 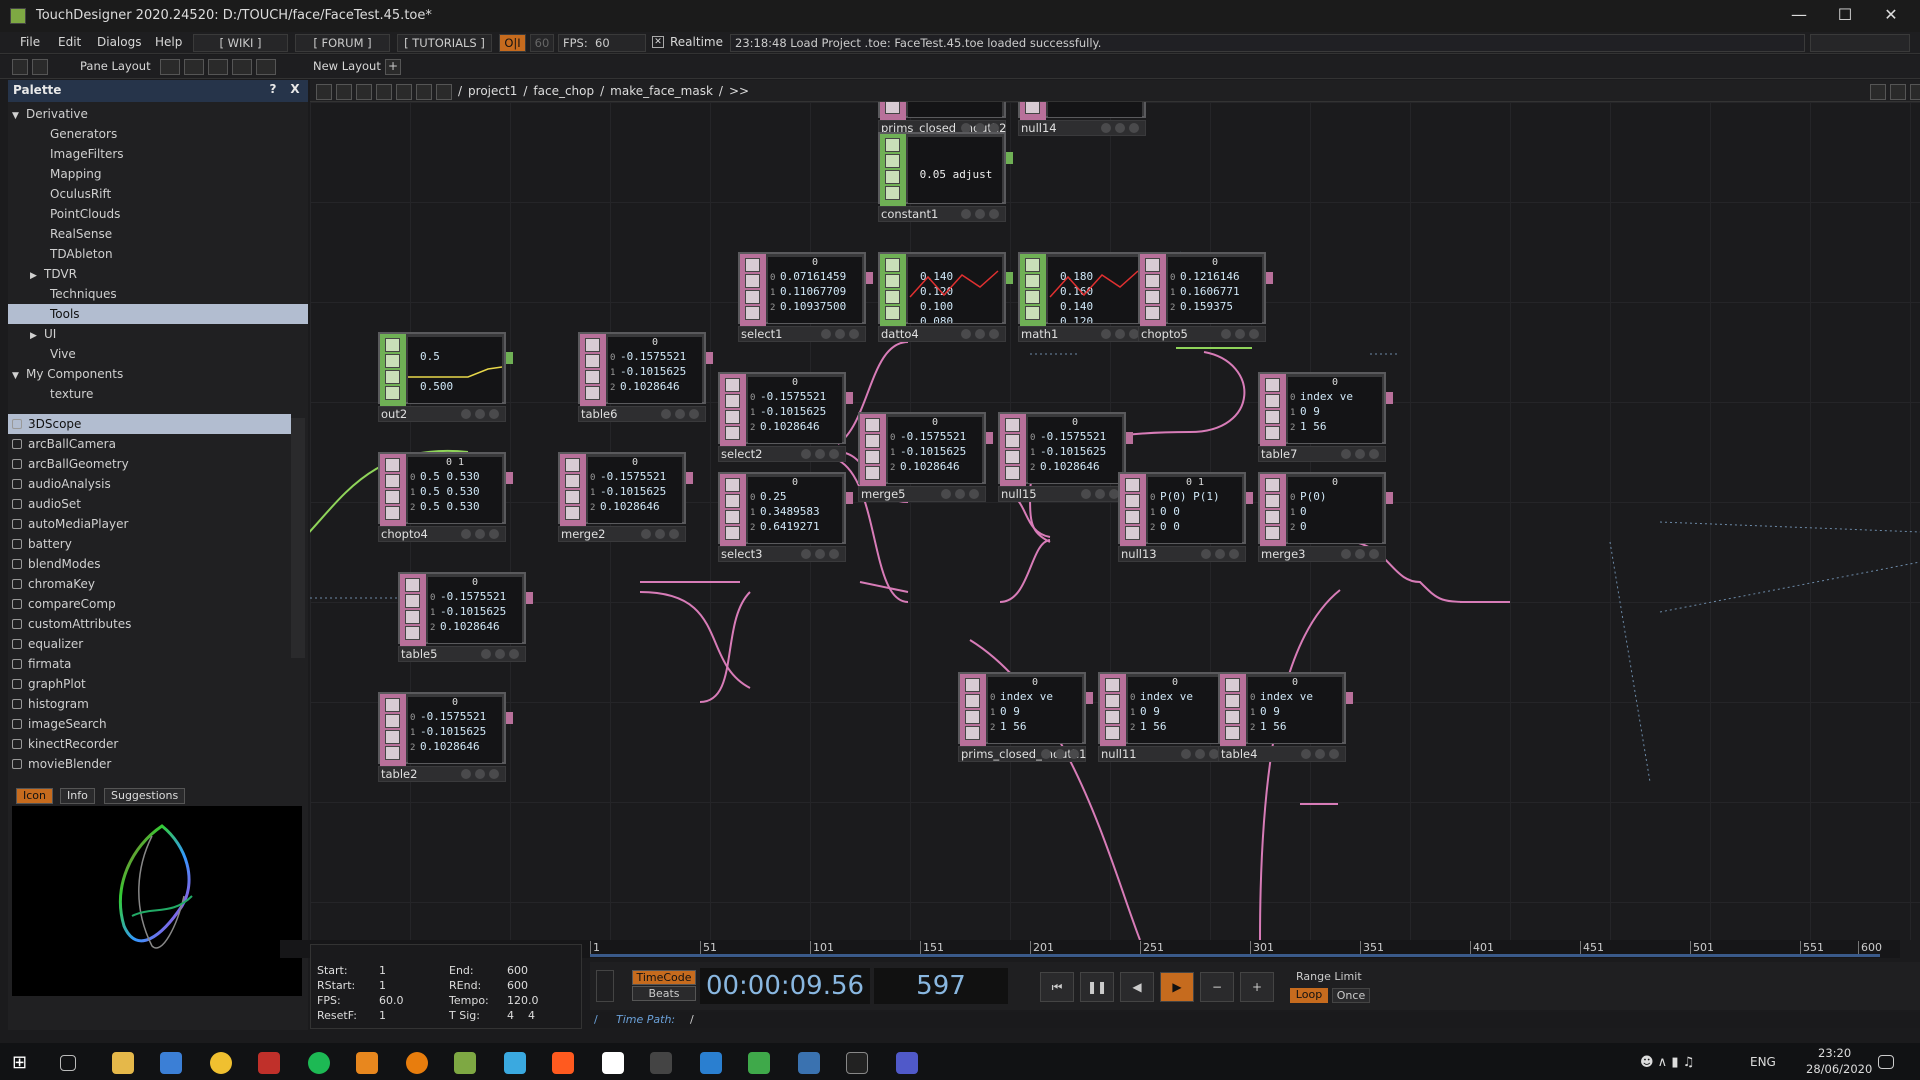 What do you see at coordinates (1057, 987) in the screenshot?
I see `rewind-button: ⏮` at bounding box center [1057, 987].